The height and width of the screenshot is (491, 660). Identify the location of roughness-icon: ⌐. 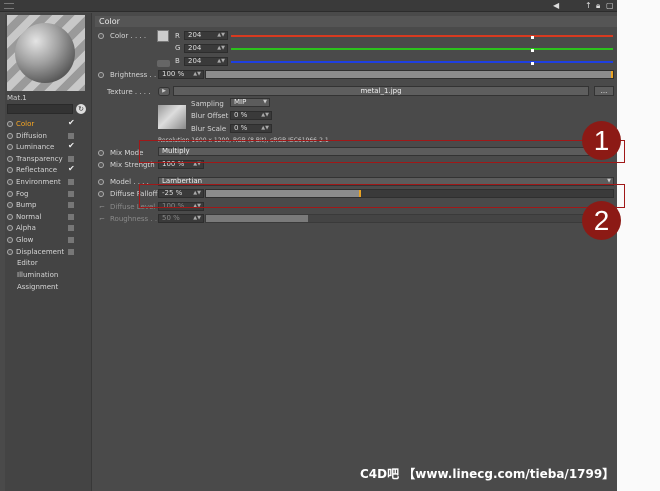
(102, 219).